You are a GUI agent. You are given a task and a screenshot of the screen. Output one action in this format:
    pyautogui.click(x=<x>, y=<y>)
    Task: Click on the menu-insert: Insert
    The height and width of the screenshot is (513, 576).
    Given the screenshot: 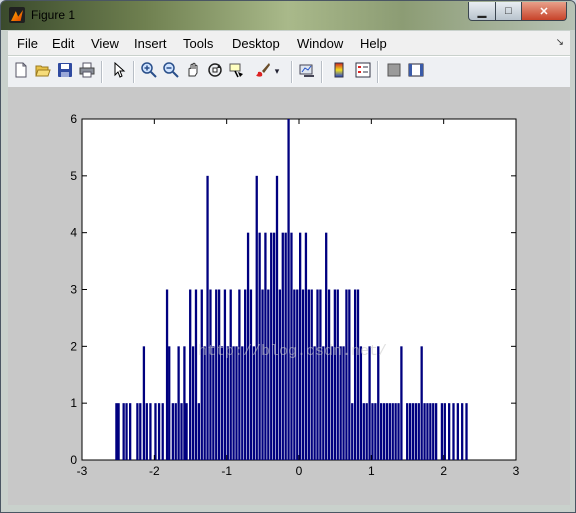 What is the action you would take?
    pyautogui.click(x=150, y=43)
    